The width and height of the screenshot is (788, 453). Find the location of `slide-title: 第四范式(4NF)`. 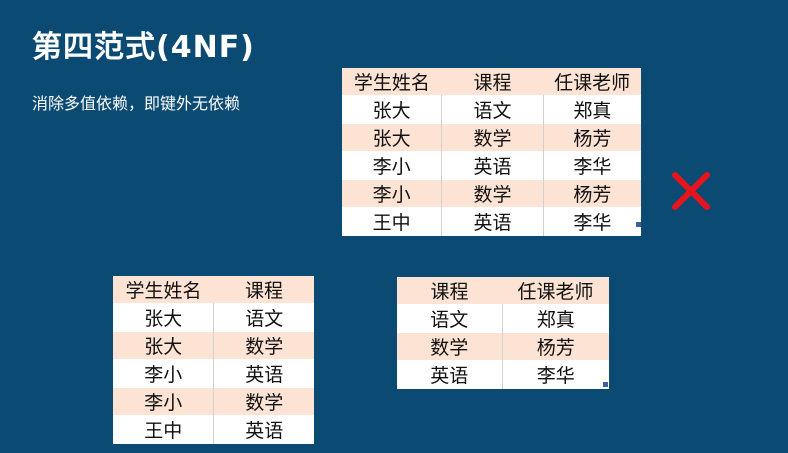

slide-title: 第四范式(4NF) is located at coordinates (143, 47).